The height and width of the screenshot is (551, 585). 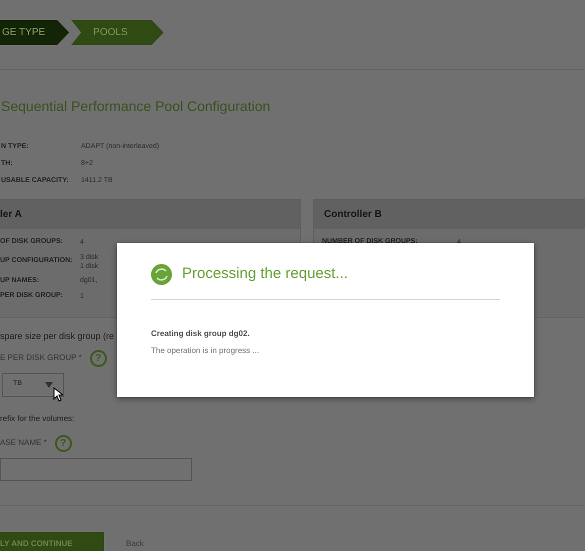 I want to click on panel-title: ler A, so click(x=11, y=215).